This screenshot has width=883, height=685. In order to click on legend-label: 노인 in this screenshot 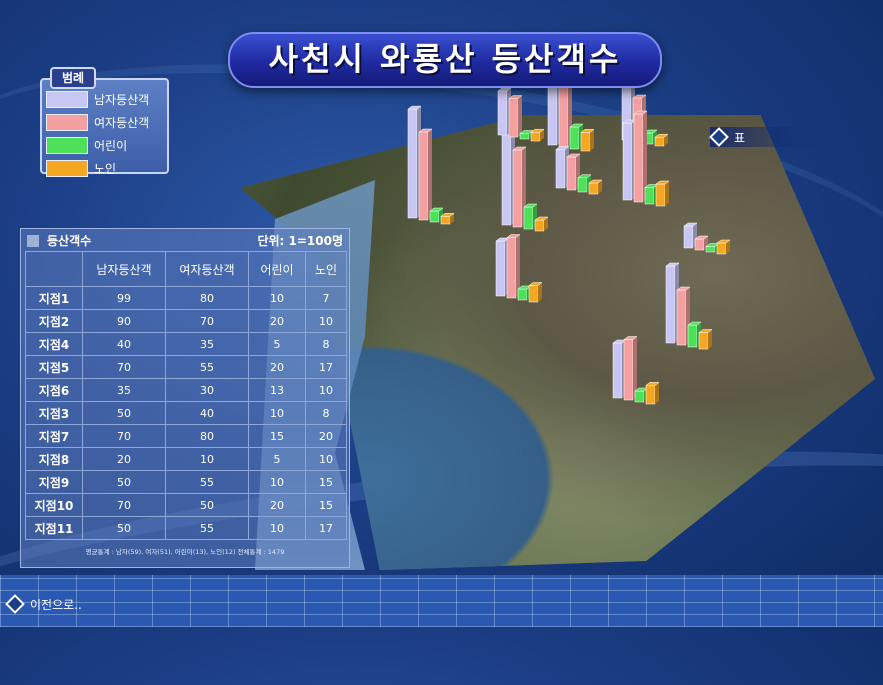, I will do `click(105, 169)`.